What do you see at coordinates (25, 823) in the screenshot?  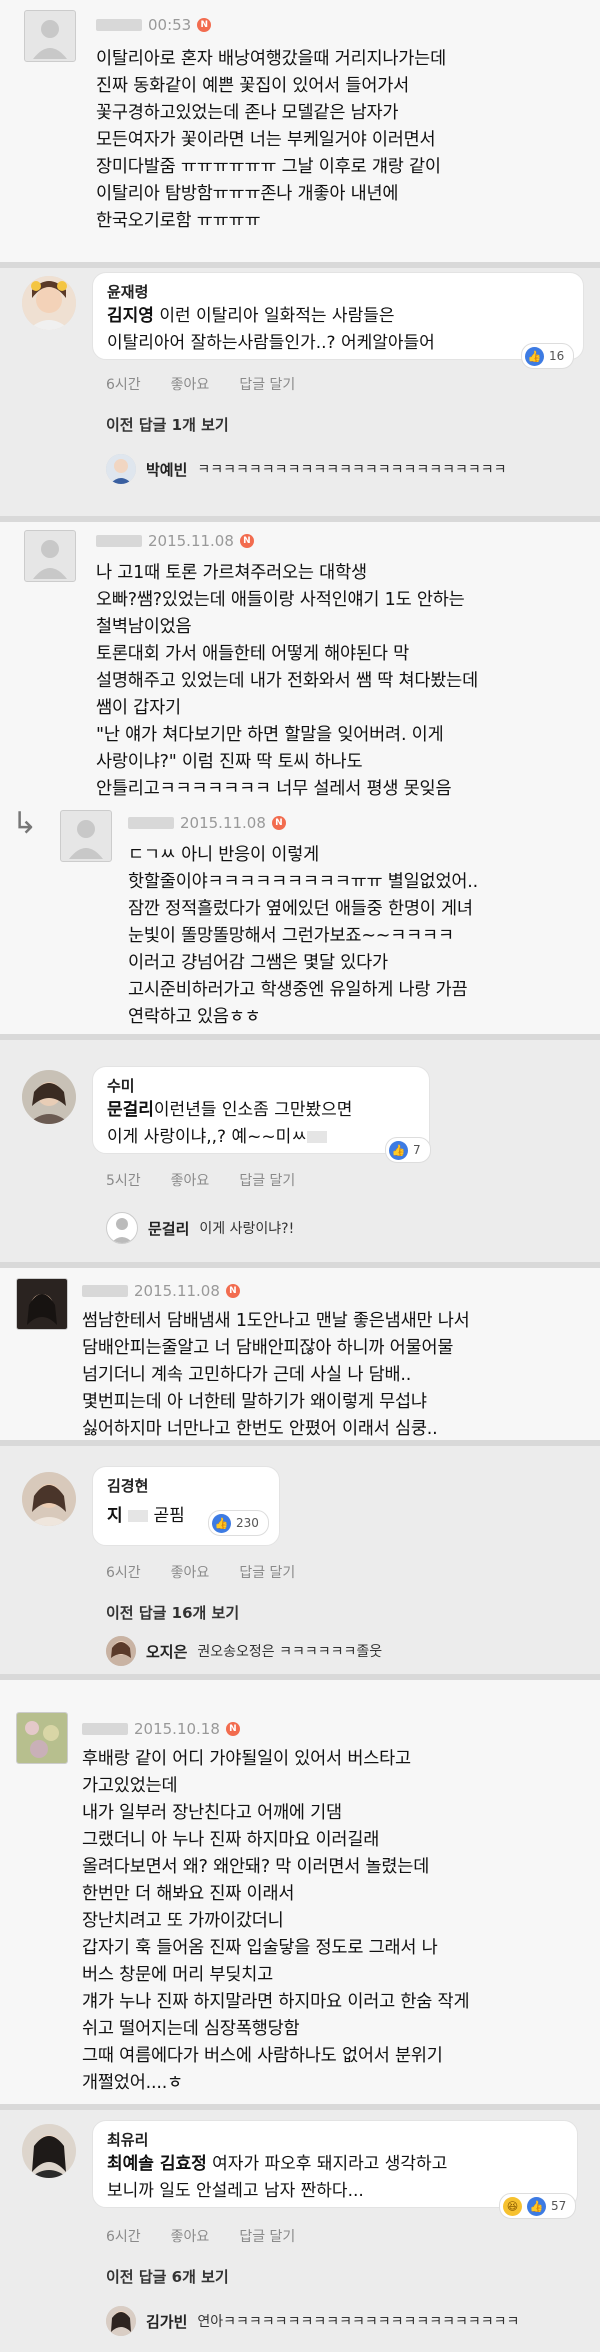 I see `reply-arrow-icon: ↳` at bounding box center [25, 823].